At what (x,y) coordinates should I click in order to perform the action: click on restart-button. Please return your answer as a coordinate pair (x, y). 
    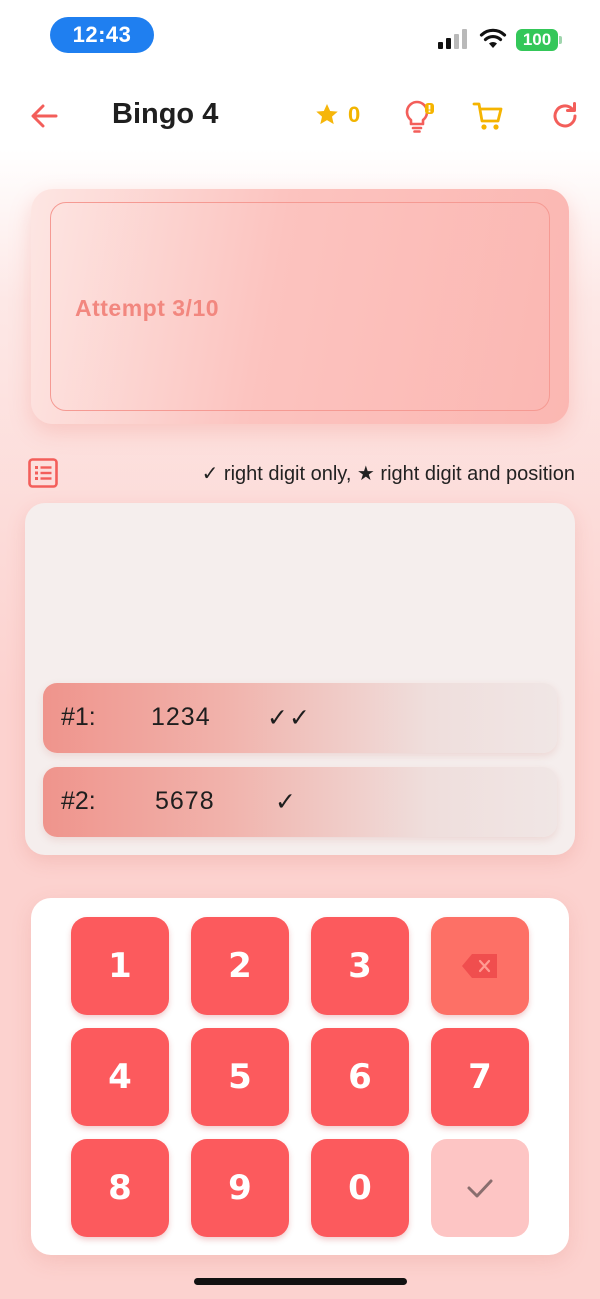
    Looking at the image, I should click on (565, 116).